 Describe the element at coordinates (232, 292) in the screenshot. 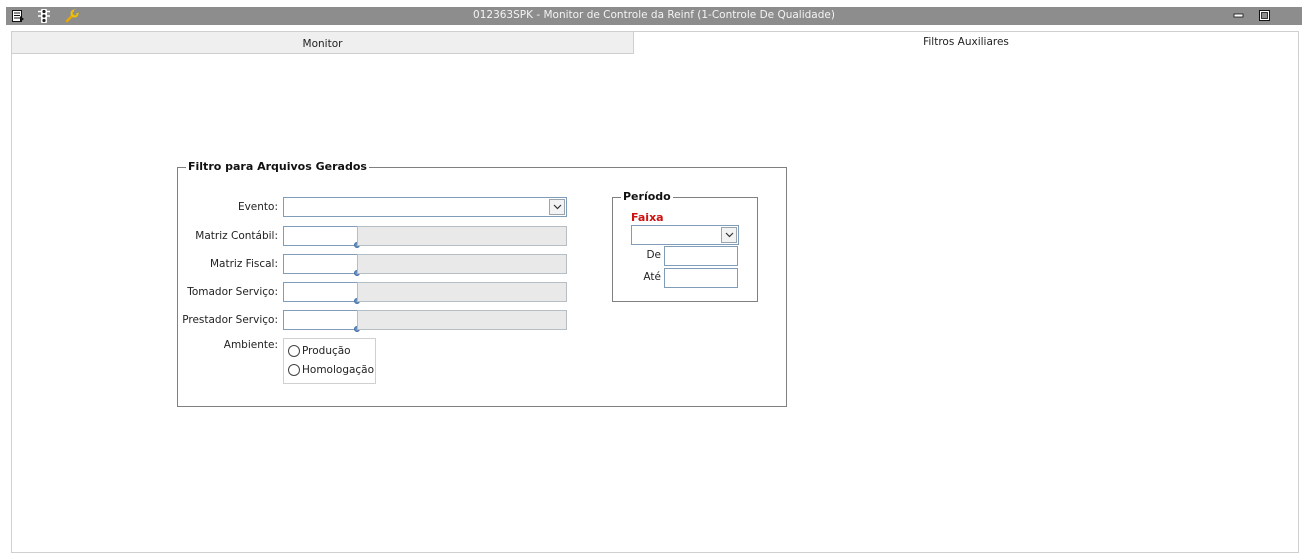

I see `tomador-label: Tomador Serviço:` at that location.